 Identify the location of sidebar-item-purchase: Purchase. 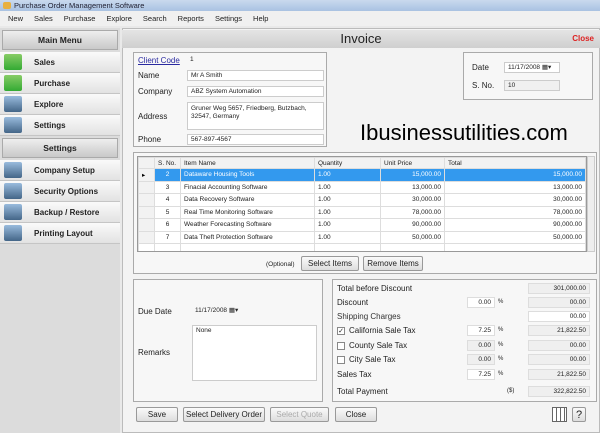
(60, 83).